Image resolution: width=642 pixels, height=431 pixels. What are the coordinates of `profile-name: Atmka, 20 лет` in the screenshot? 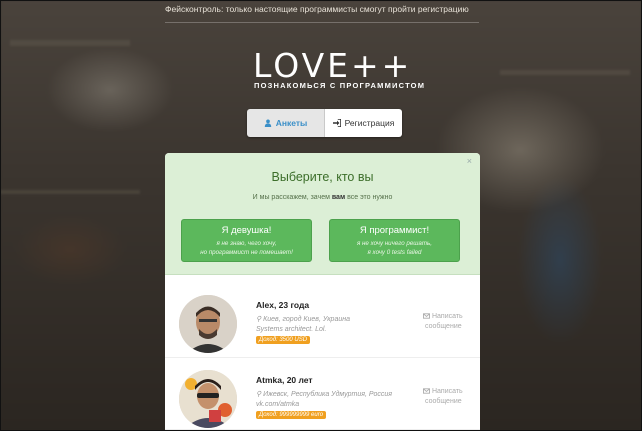 It's located at (284, 380).